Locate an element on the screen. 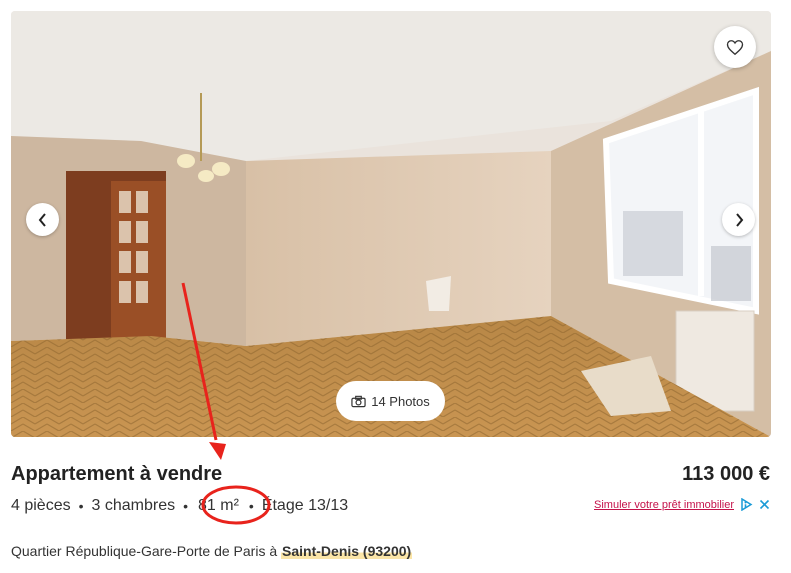 This screenshot has width=791, height=573. floor-level: Étage 13/13 is located at coordinates (305, 505).